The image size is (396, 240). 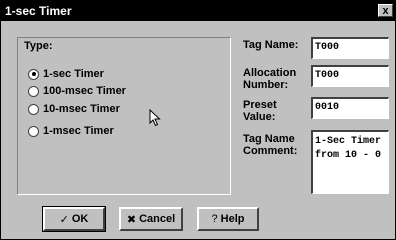 What do you see at coordinates (84, 91) in the screenshot?
I see `radio-label: 100-msec Timer` at bounding box center [84, 91].